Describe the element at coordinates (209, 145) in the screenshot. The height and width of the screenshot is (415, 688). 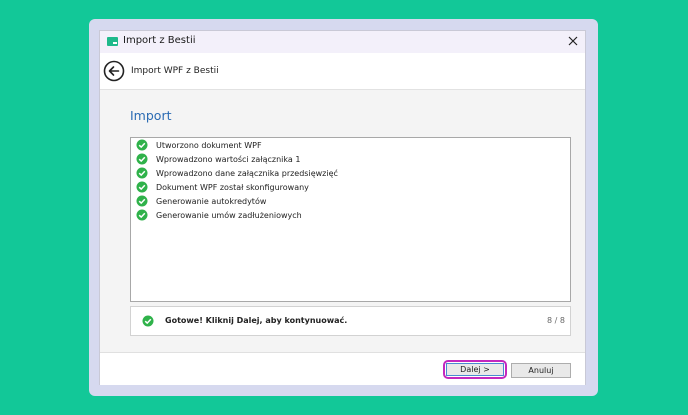
I see `log-item-label: Utworzono dokument WPF` at that location.